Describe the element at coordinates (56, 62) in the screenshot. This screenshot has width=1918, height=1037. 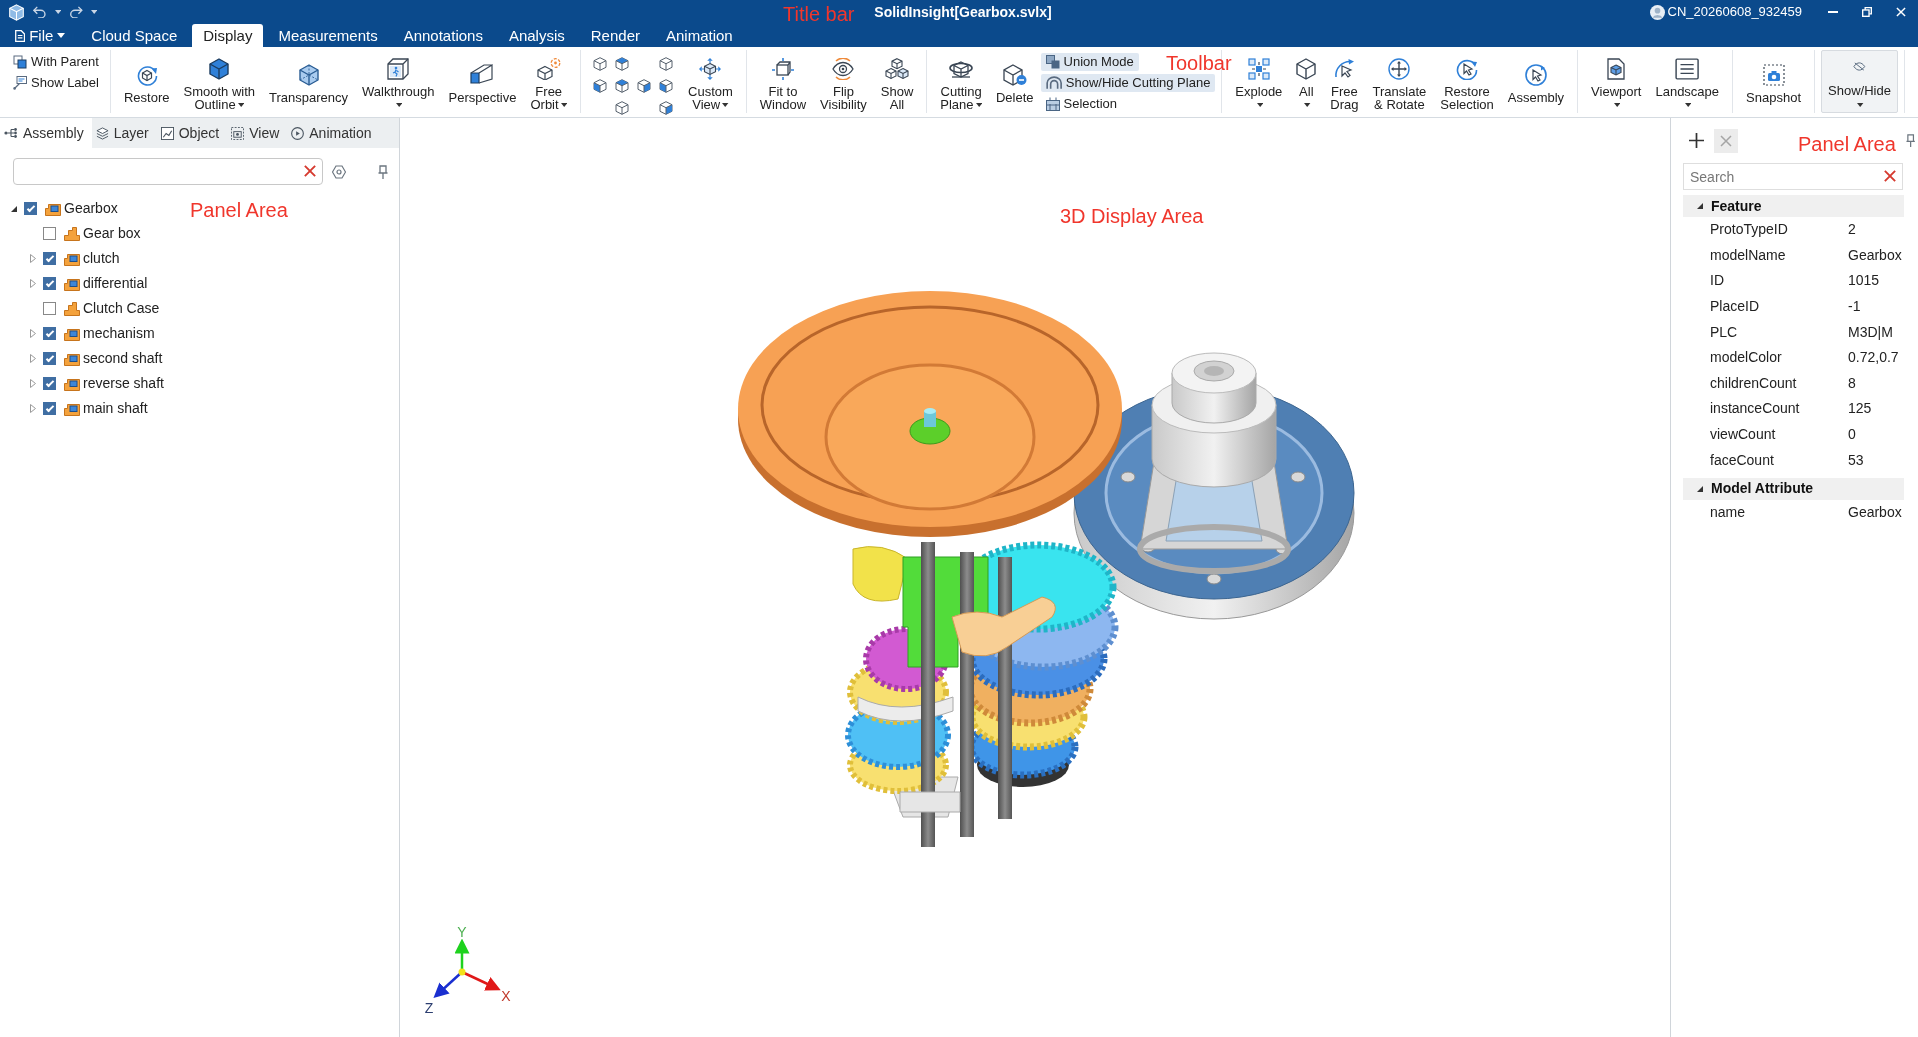
I see `toolbar-button: With Parent` at that location.